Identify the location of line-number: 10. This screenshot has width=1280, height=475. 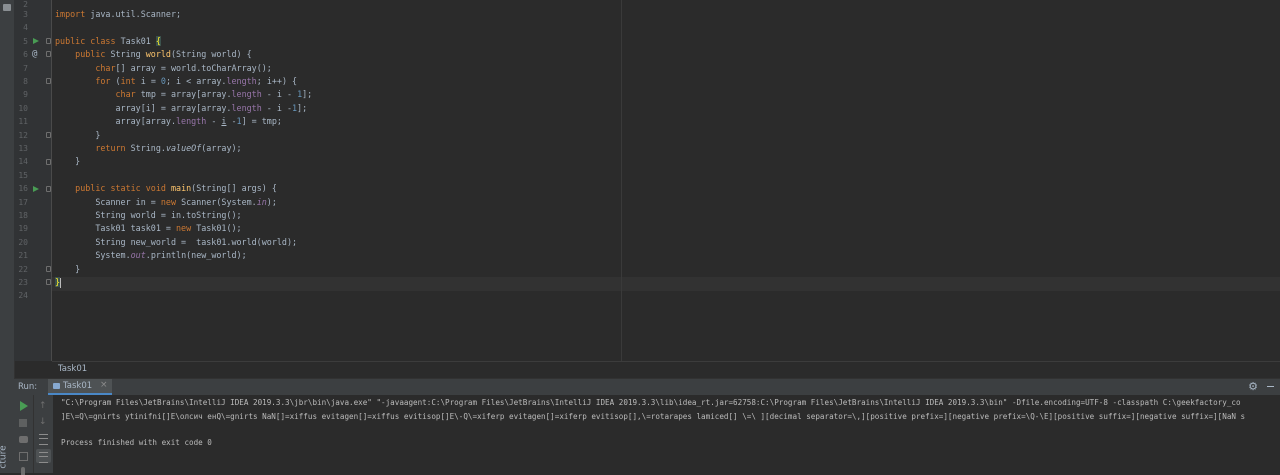
(23, 108).